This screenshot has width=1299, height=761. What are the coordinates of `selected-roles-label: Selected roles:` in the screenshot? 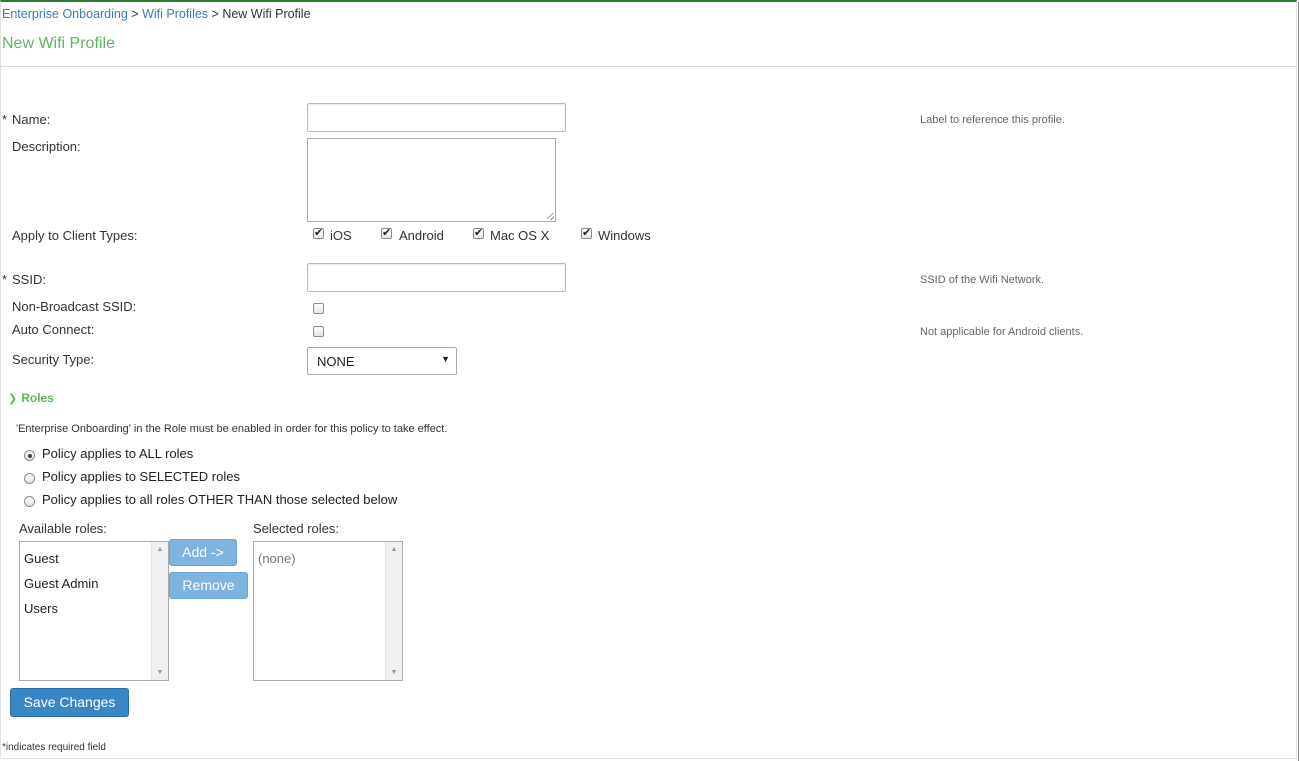 It's located at (296, 528).